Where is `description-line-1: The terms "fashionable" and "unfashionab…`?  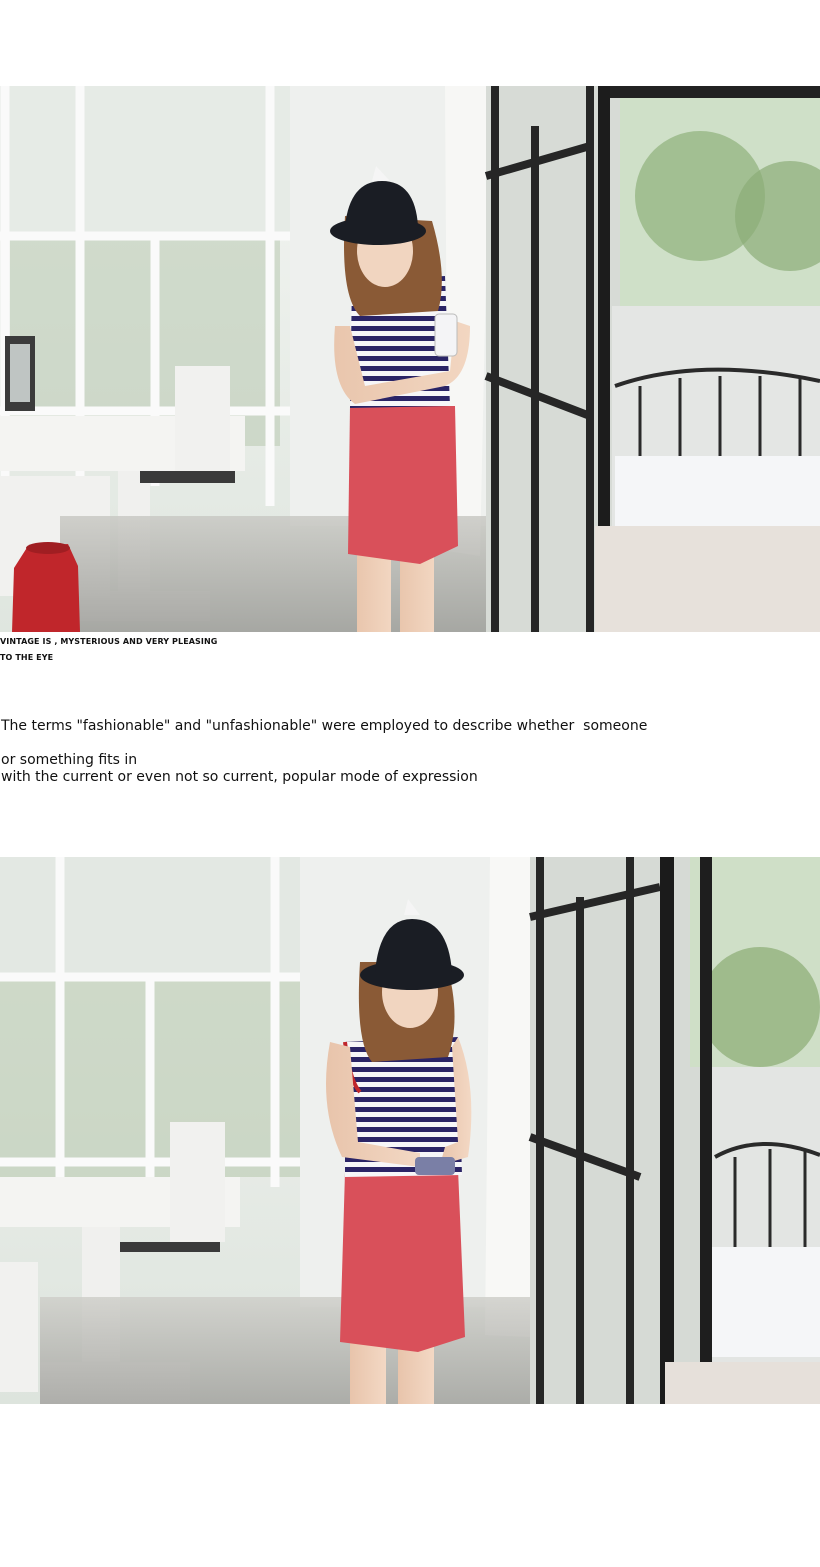 description-line-1: The terms "fashionable" and "unfashionab… is located at coordinates (324, 726).